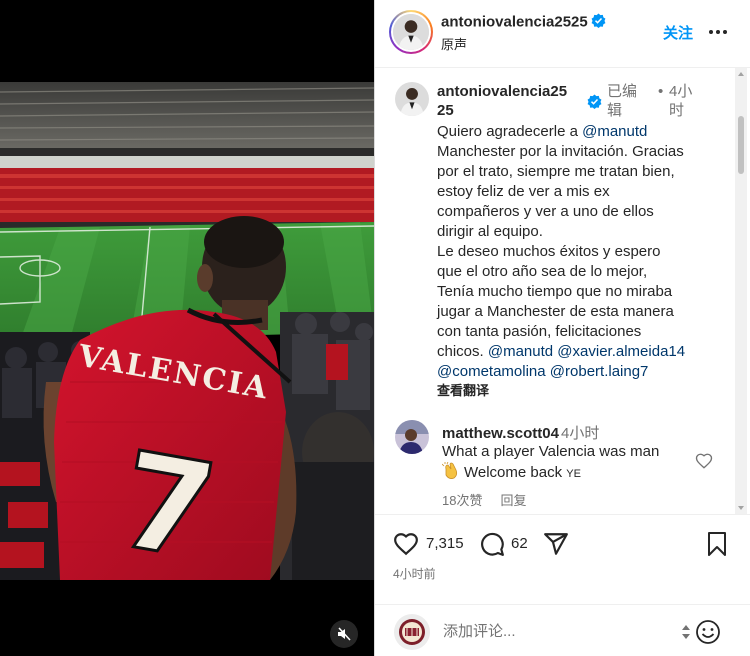 This screenshot has height=656, width=750. I want to click on comment-line2-suffix: YE, so click(573, 474).